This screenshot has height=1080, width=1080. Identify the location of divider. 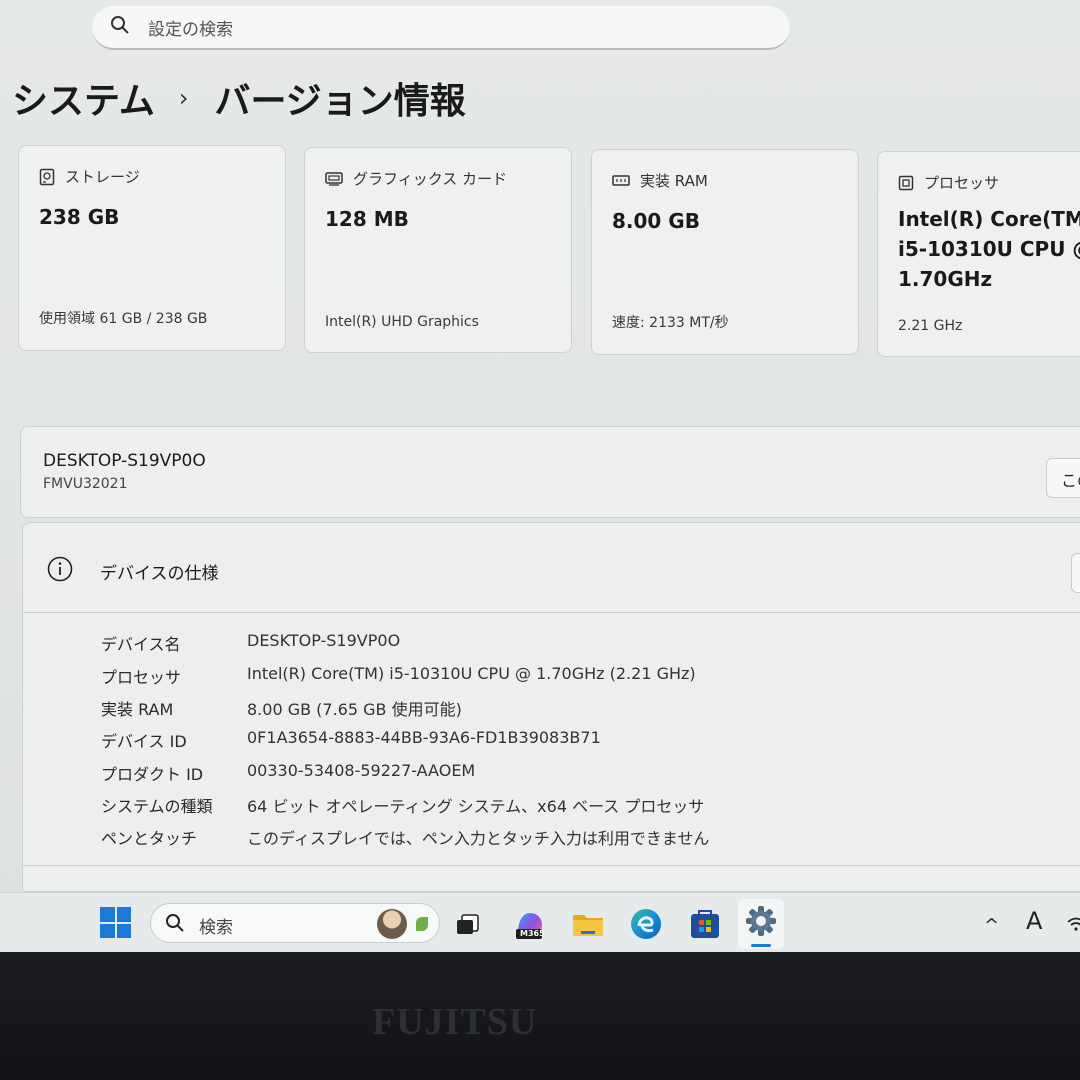
(551, 865).